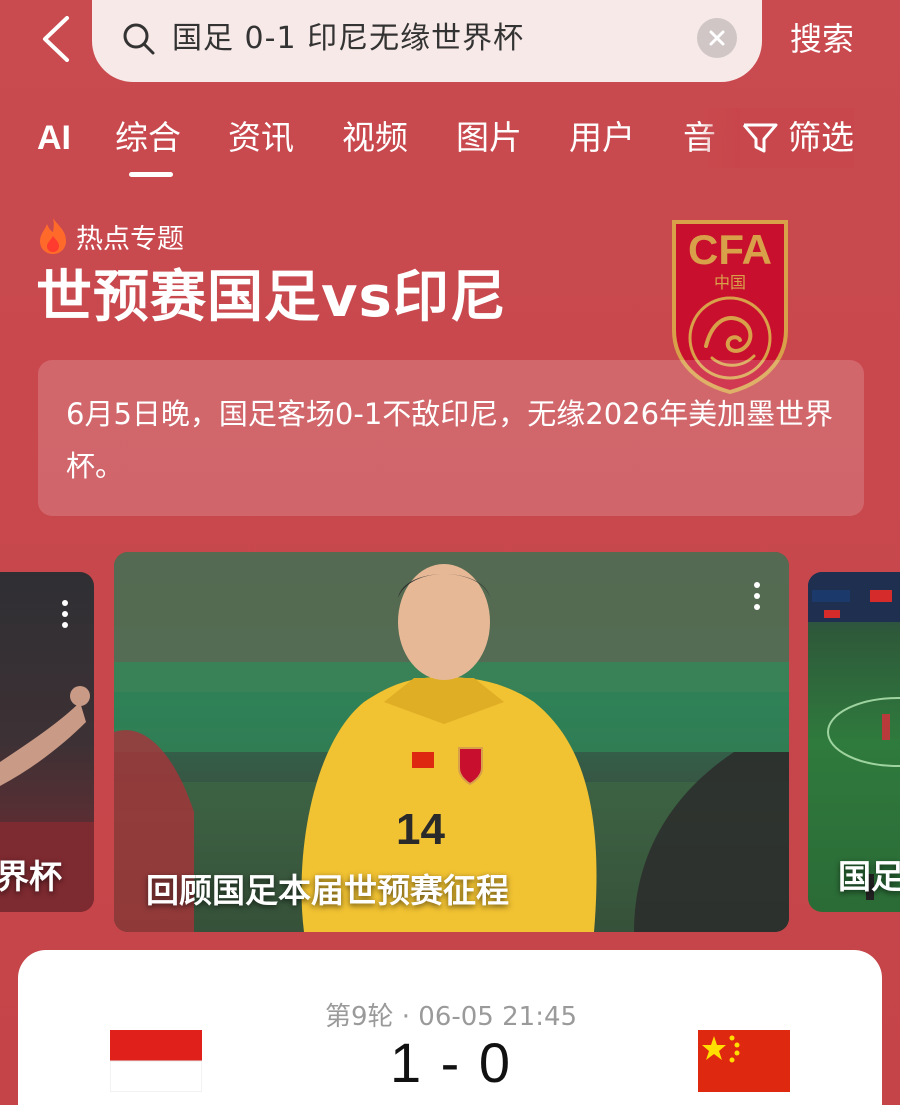 The image size is (900, 1105). I want to click on topic-summary: 6月5日晚，国足客场0-1不敌印尼，无缘2026年美加墨世界杯。, so click(451, 438).